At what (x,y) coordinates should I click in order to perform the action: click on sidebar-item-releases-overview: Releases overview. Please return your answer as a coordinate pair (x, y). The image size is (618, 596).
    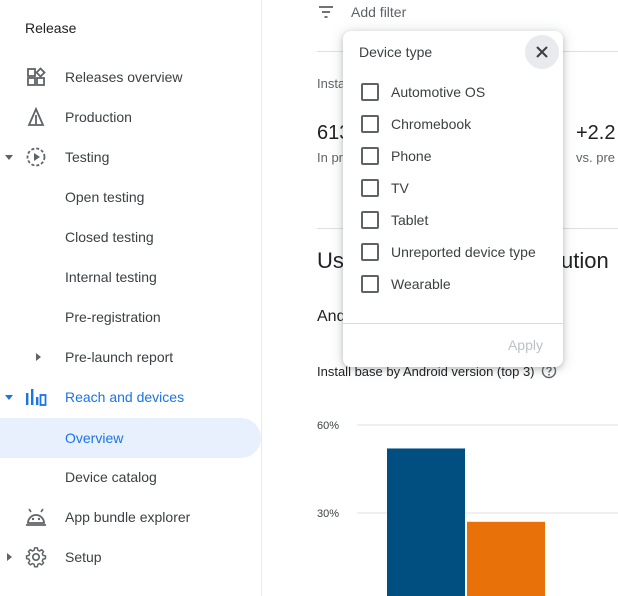
    Looking at the image, I should click on (131, 77).